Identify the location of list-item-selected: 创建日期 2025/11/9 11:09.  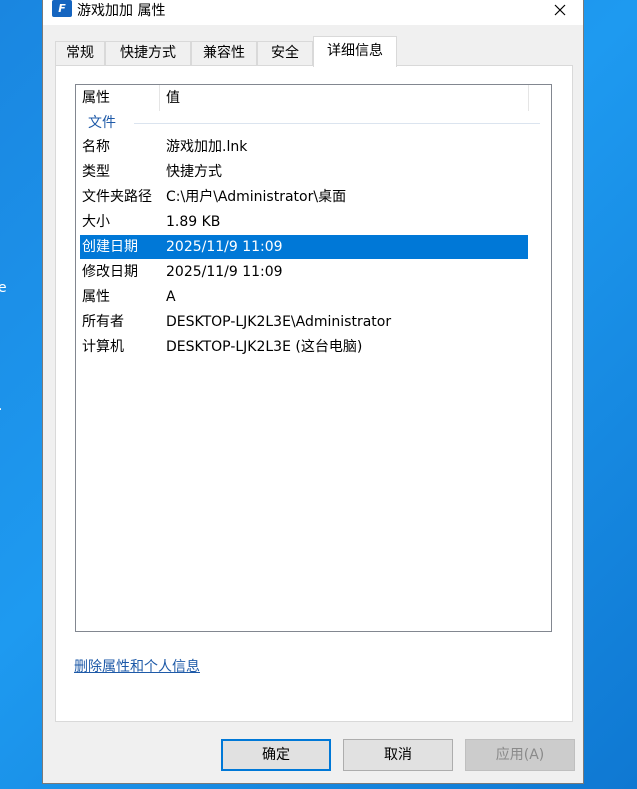
(304, 247).